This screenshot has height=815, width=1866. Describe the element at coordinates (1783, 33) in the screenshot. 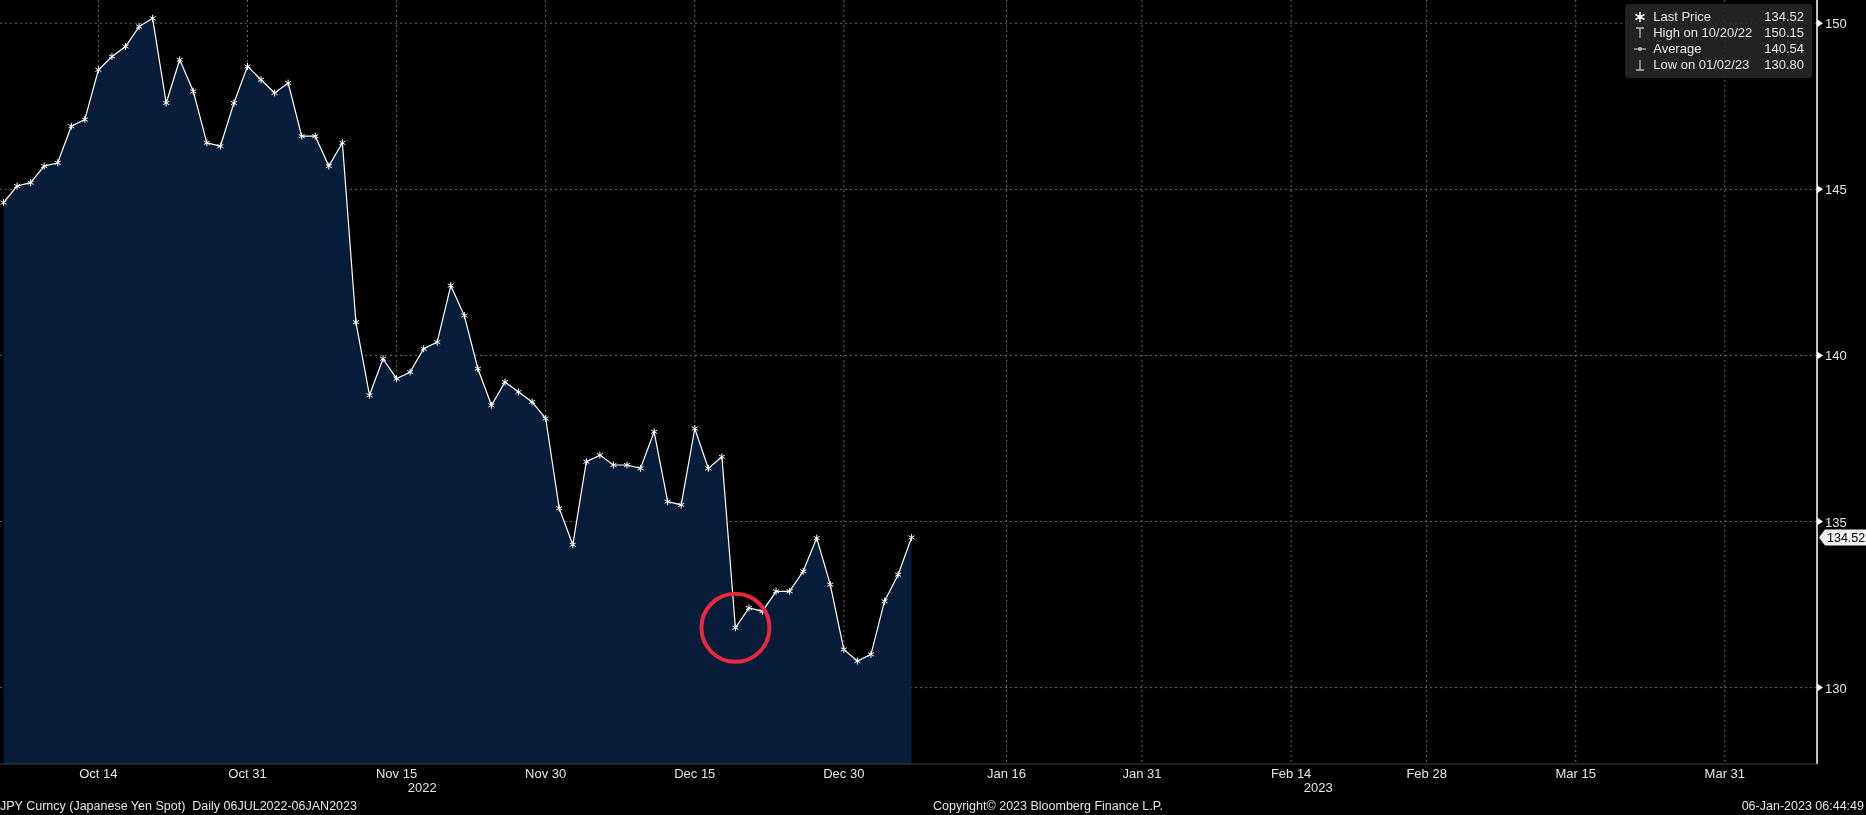

I see `legend-value: 150.15` at that location.